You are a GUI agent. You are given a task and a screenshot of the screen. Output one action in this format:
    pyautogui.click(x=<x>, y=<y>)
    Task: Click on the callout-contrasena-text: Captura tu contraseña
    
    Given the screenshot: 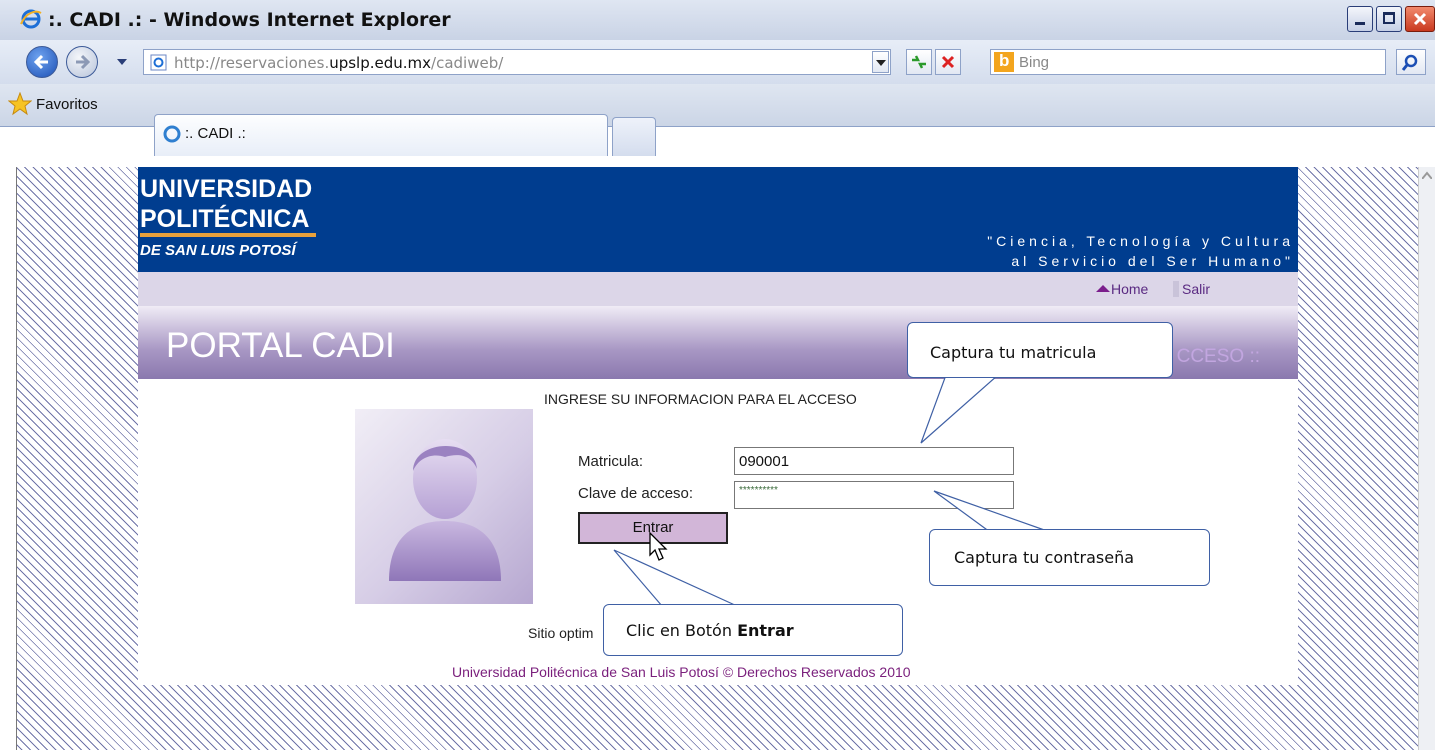 What is the action you would take?
    pyautogui.click(x=1044, y=557)
    